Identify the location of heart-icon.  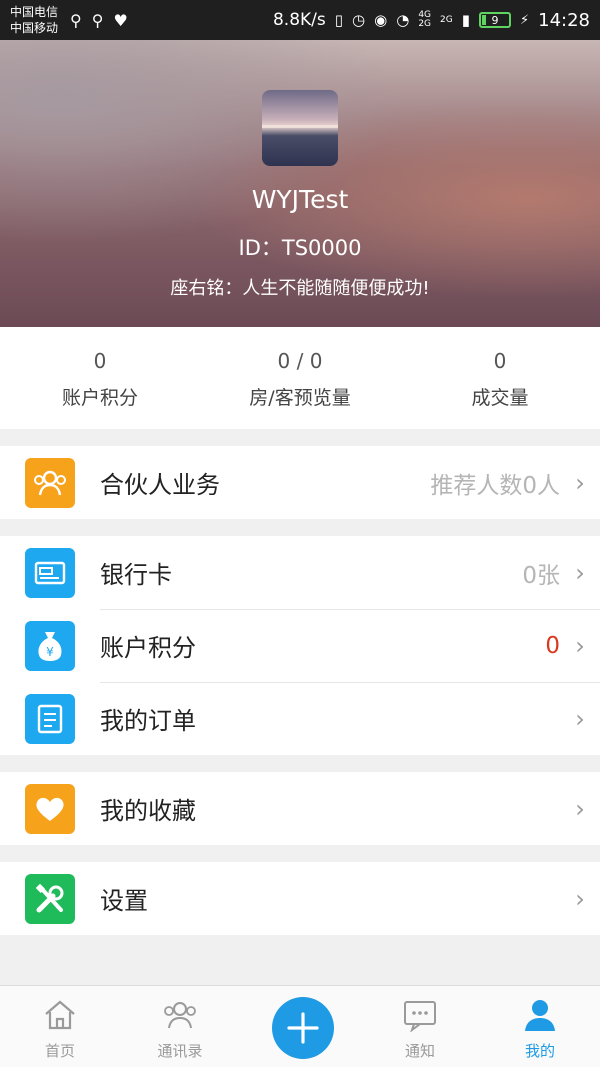
(50, 808).